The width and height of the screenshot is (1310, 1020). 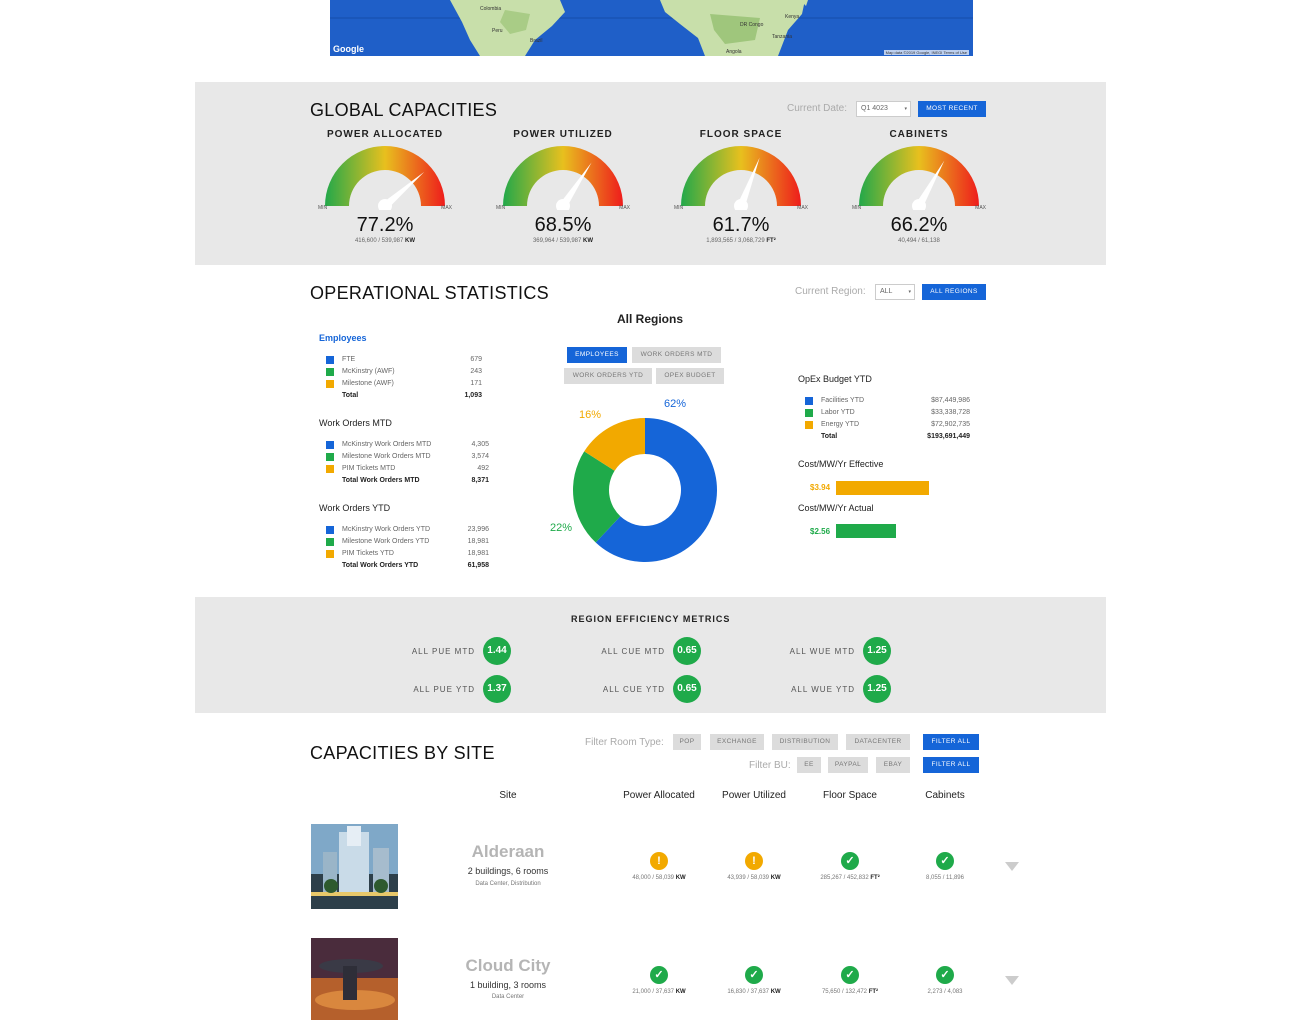 What do you see at coordinates (845, 992) in the screenshot?
I see `stat-sub-numbers: 75,650 / 132,472` at bounding box center [845, 992].